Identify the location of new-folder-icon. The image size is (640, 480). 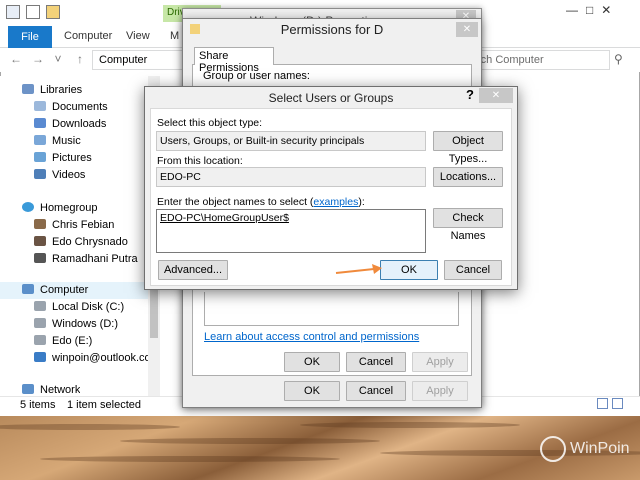
(53, 12).